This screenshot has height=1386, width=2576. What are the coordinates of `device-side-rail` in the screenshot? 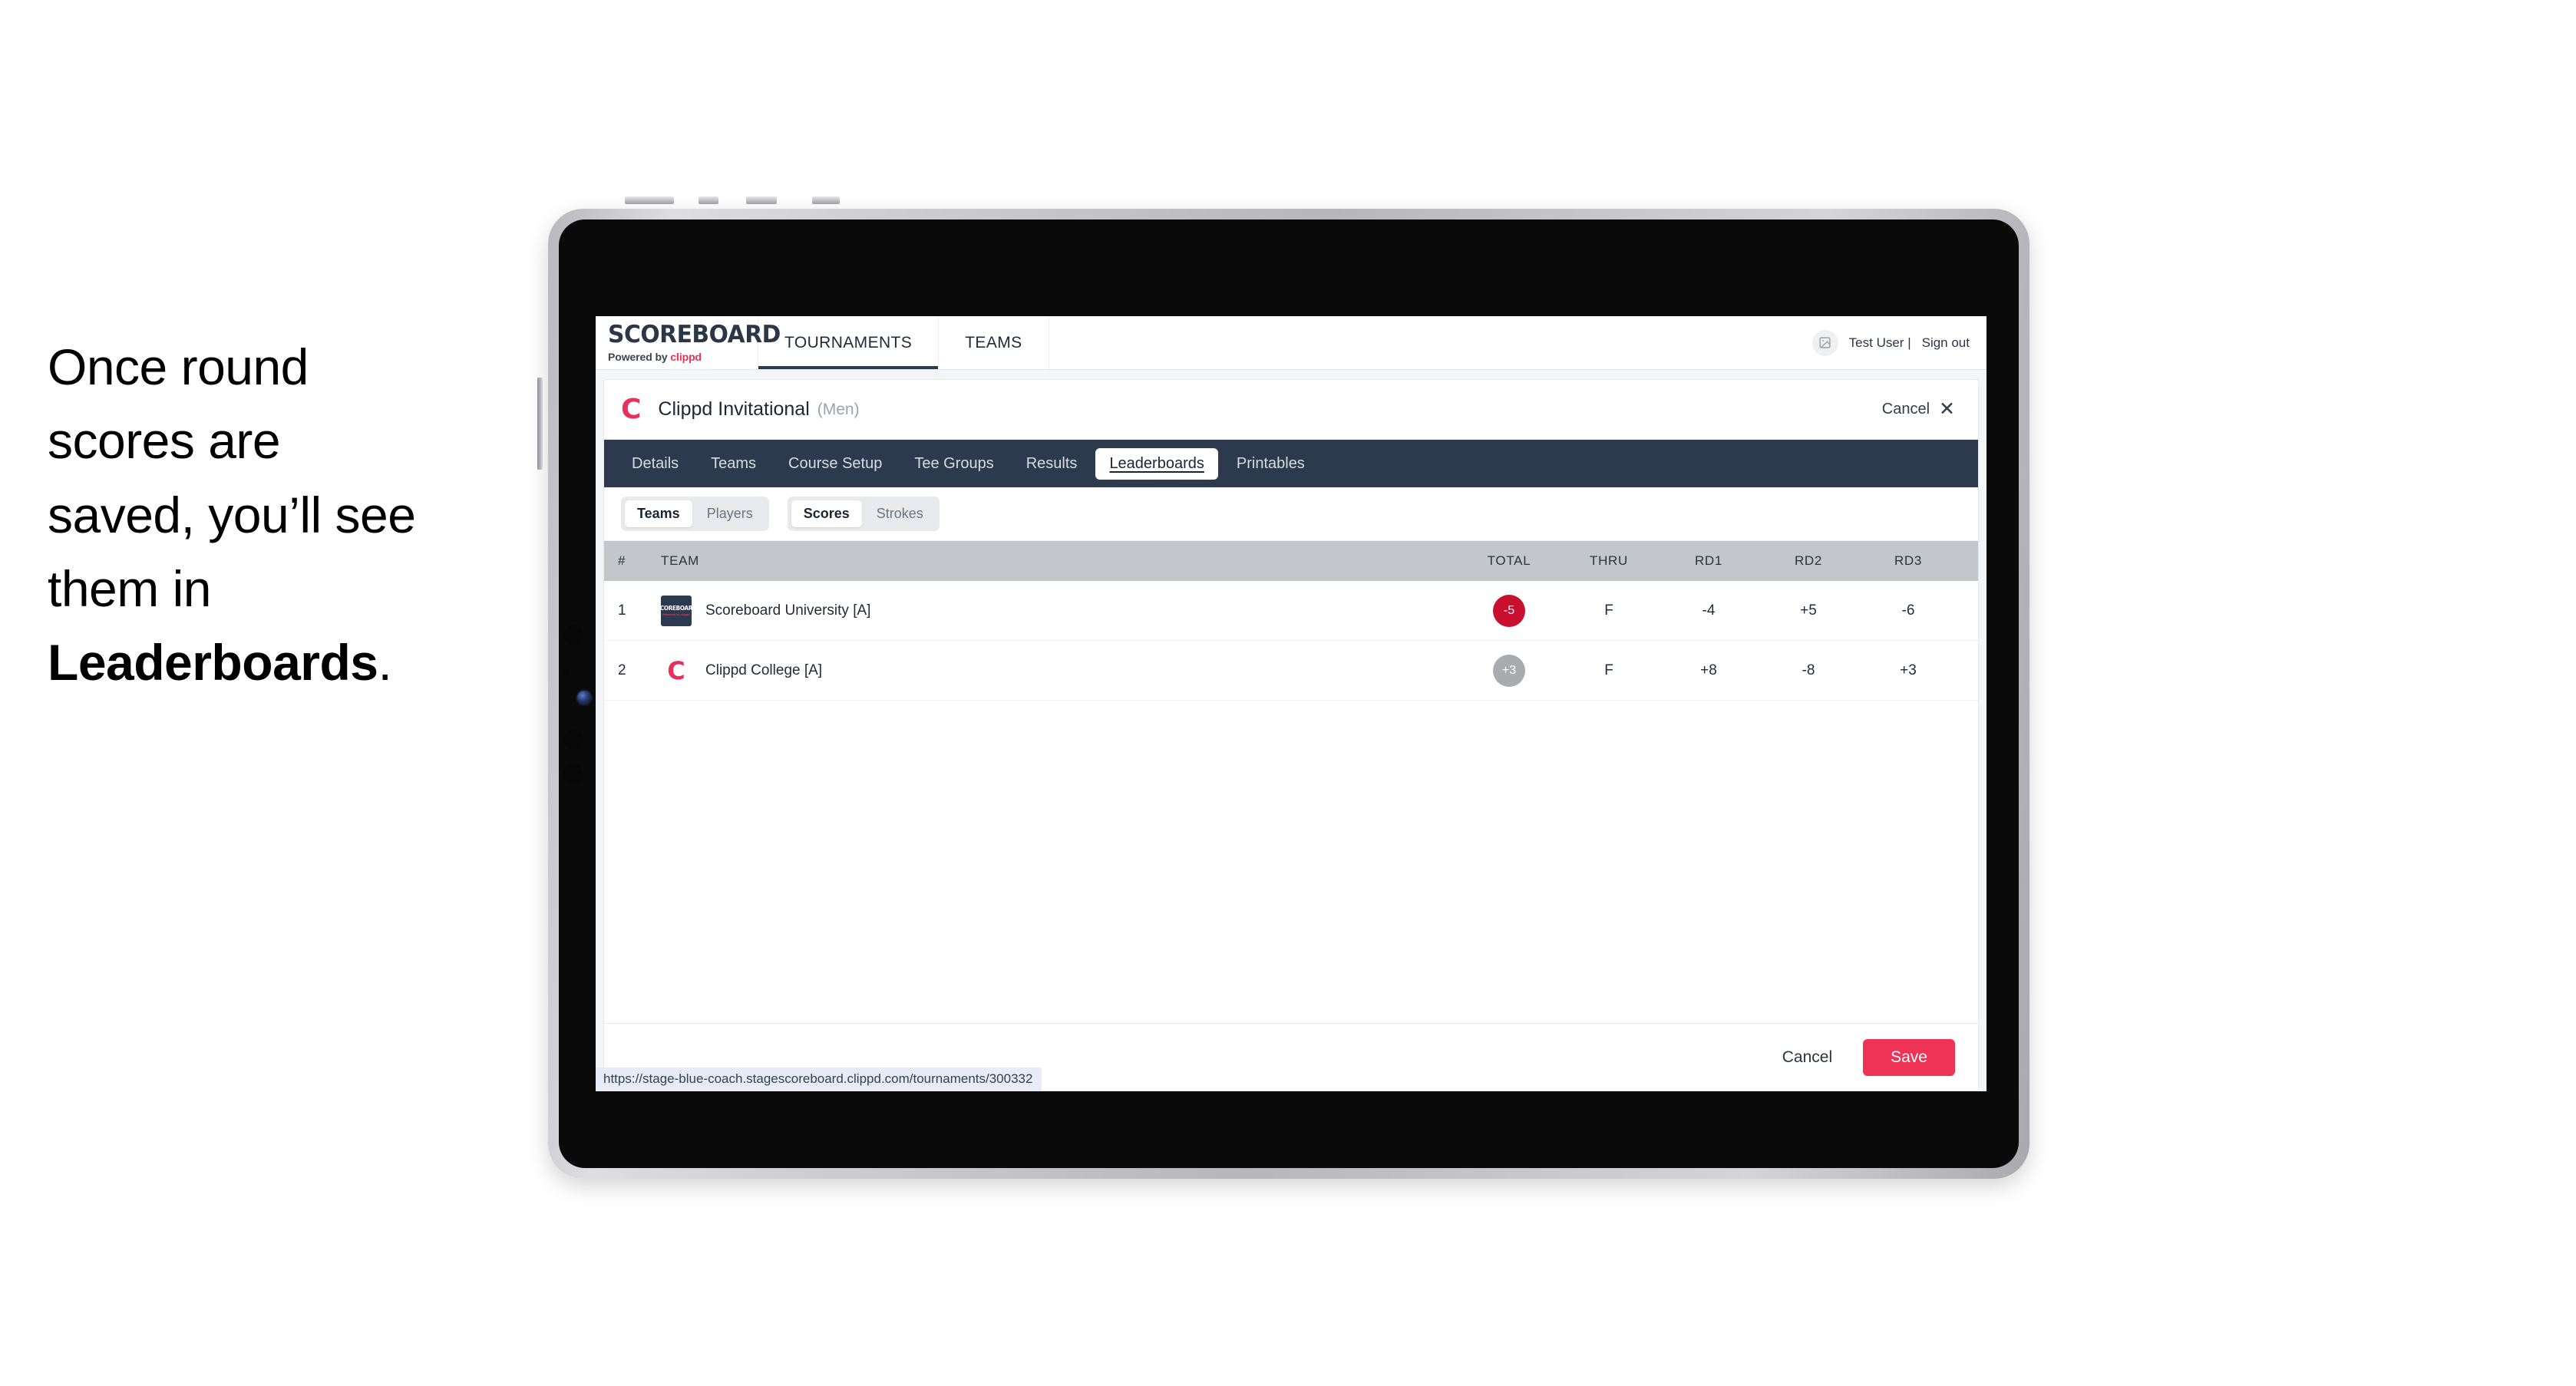 It's located at (540, 424).